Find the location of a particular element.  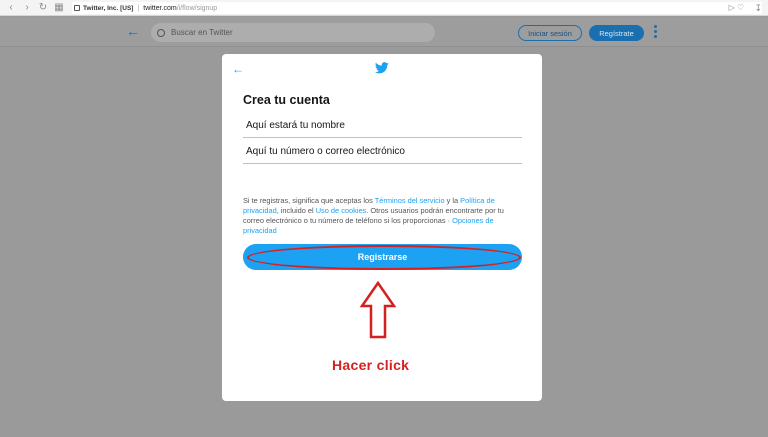

send-icon: ▷ is located at coordinates (733, 7).